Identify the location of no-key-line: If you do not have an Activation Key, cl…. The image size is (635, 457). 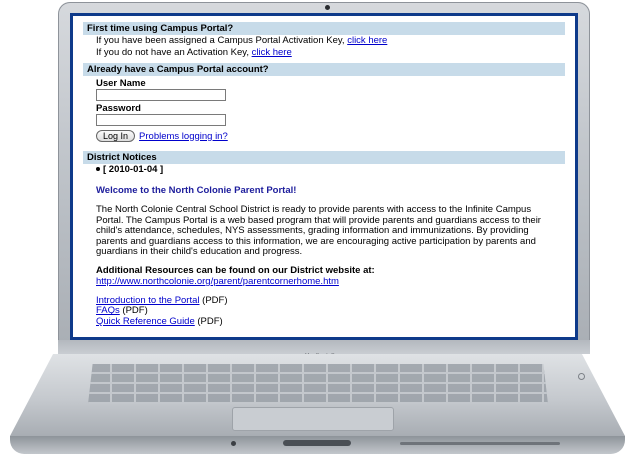
(324, 53).